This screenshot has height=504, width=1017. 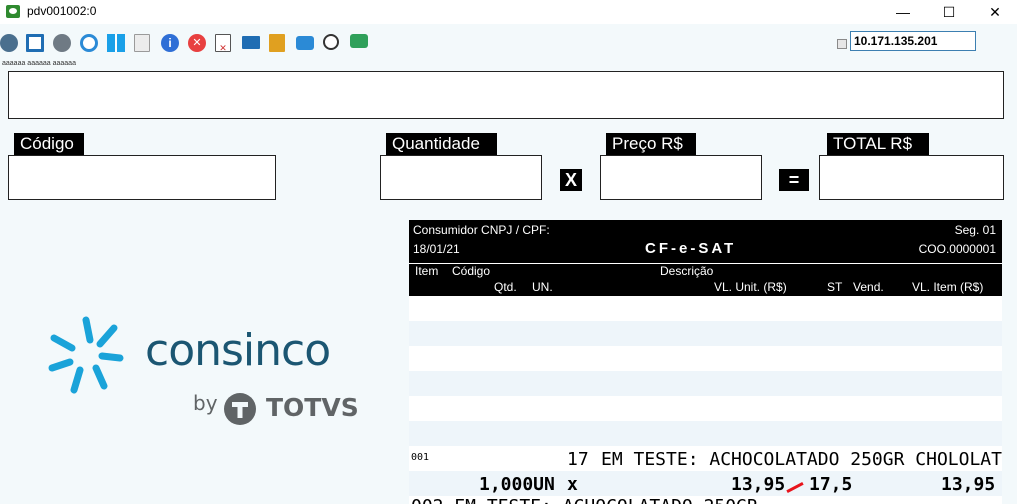 I want to click on total-label: TOTAL R$, so click(x=878, y=144).